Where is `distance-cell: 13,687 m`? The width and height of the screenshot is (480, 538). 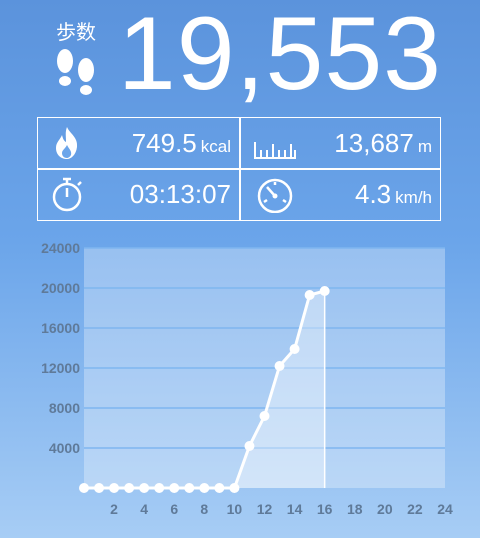 distance-cell: 13,687 m is located at coordinates (340, 143).